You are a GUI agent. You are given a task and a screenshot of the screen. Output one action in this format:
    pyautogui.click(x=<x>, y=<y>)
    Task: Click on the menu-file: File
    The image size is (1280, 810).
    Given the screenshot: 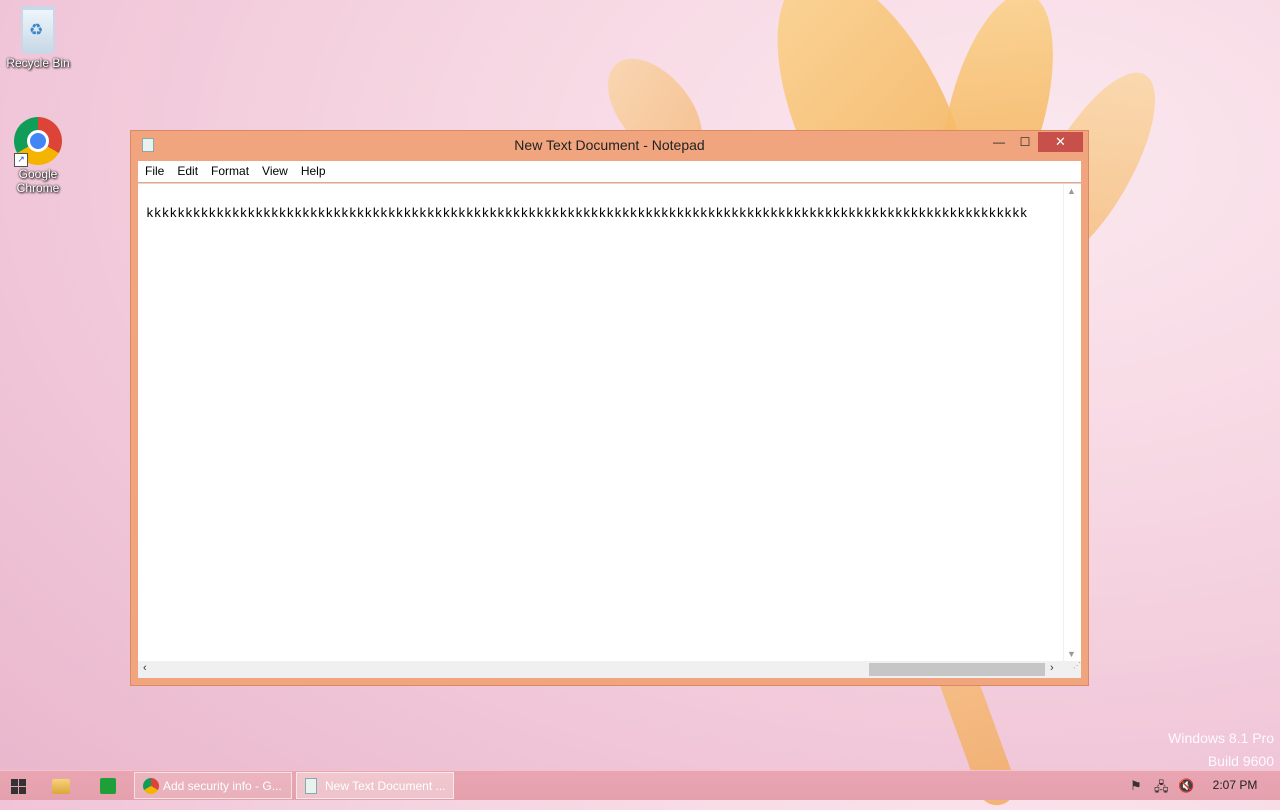 What is the action you would take?
    pyautogui.click(x=154, y=170)
    